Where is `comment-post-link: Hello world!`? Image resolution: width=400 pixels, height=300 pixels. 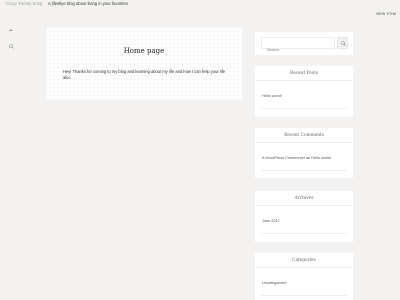 comment-post-link: Hello world! is located at coordinates (321, 158).